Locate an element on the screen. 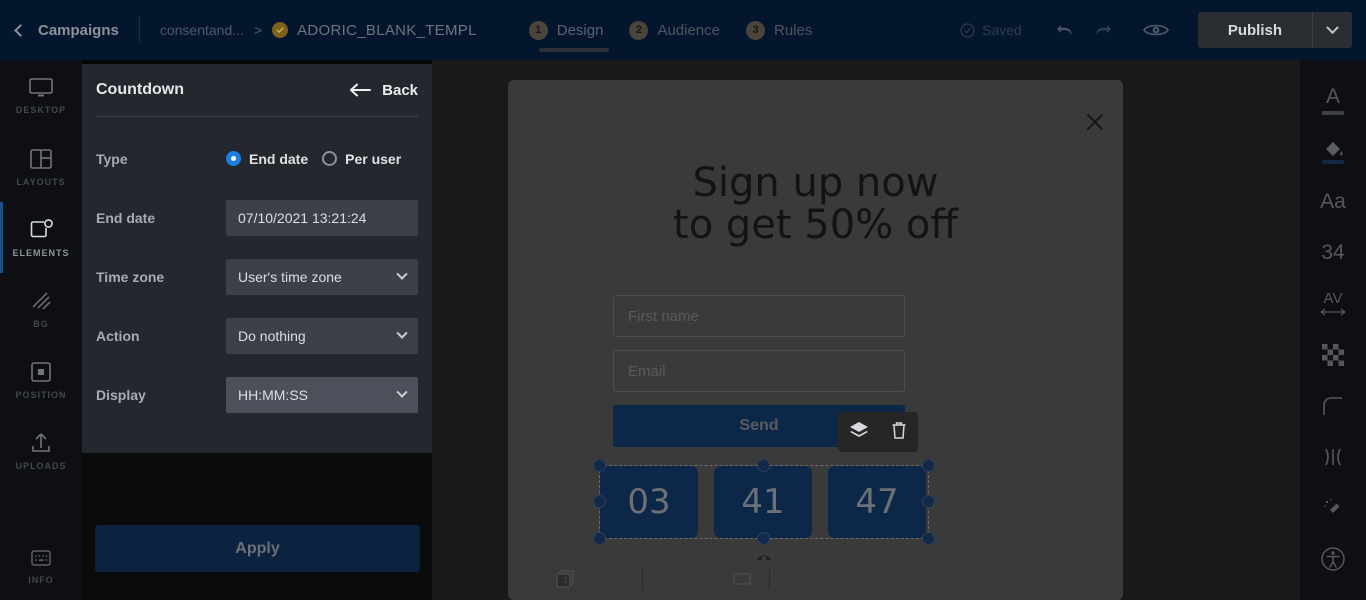 The image size is (1366, 600). status-dimensions: 750 × 500 is located at coordinates (706, 579).